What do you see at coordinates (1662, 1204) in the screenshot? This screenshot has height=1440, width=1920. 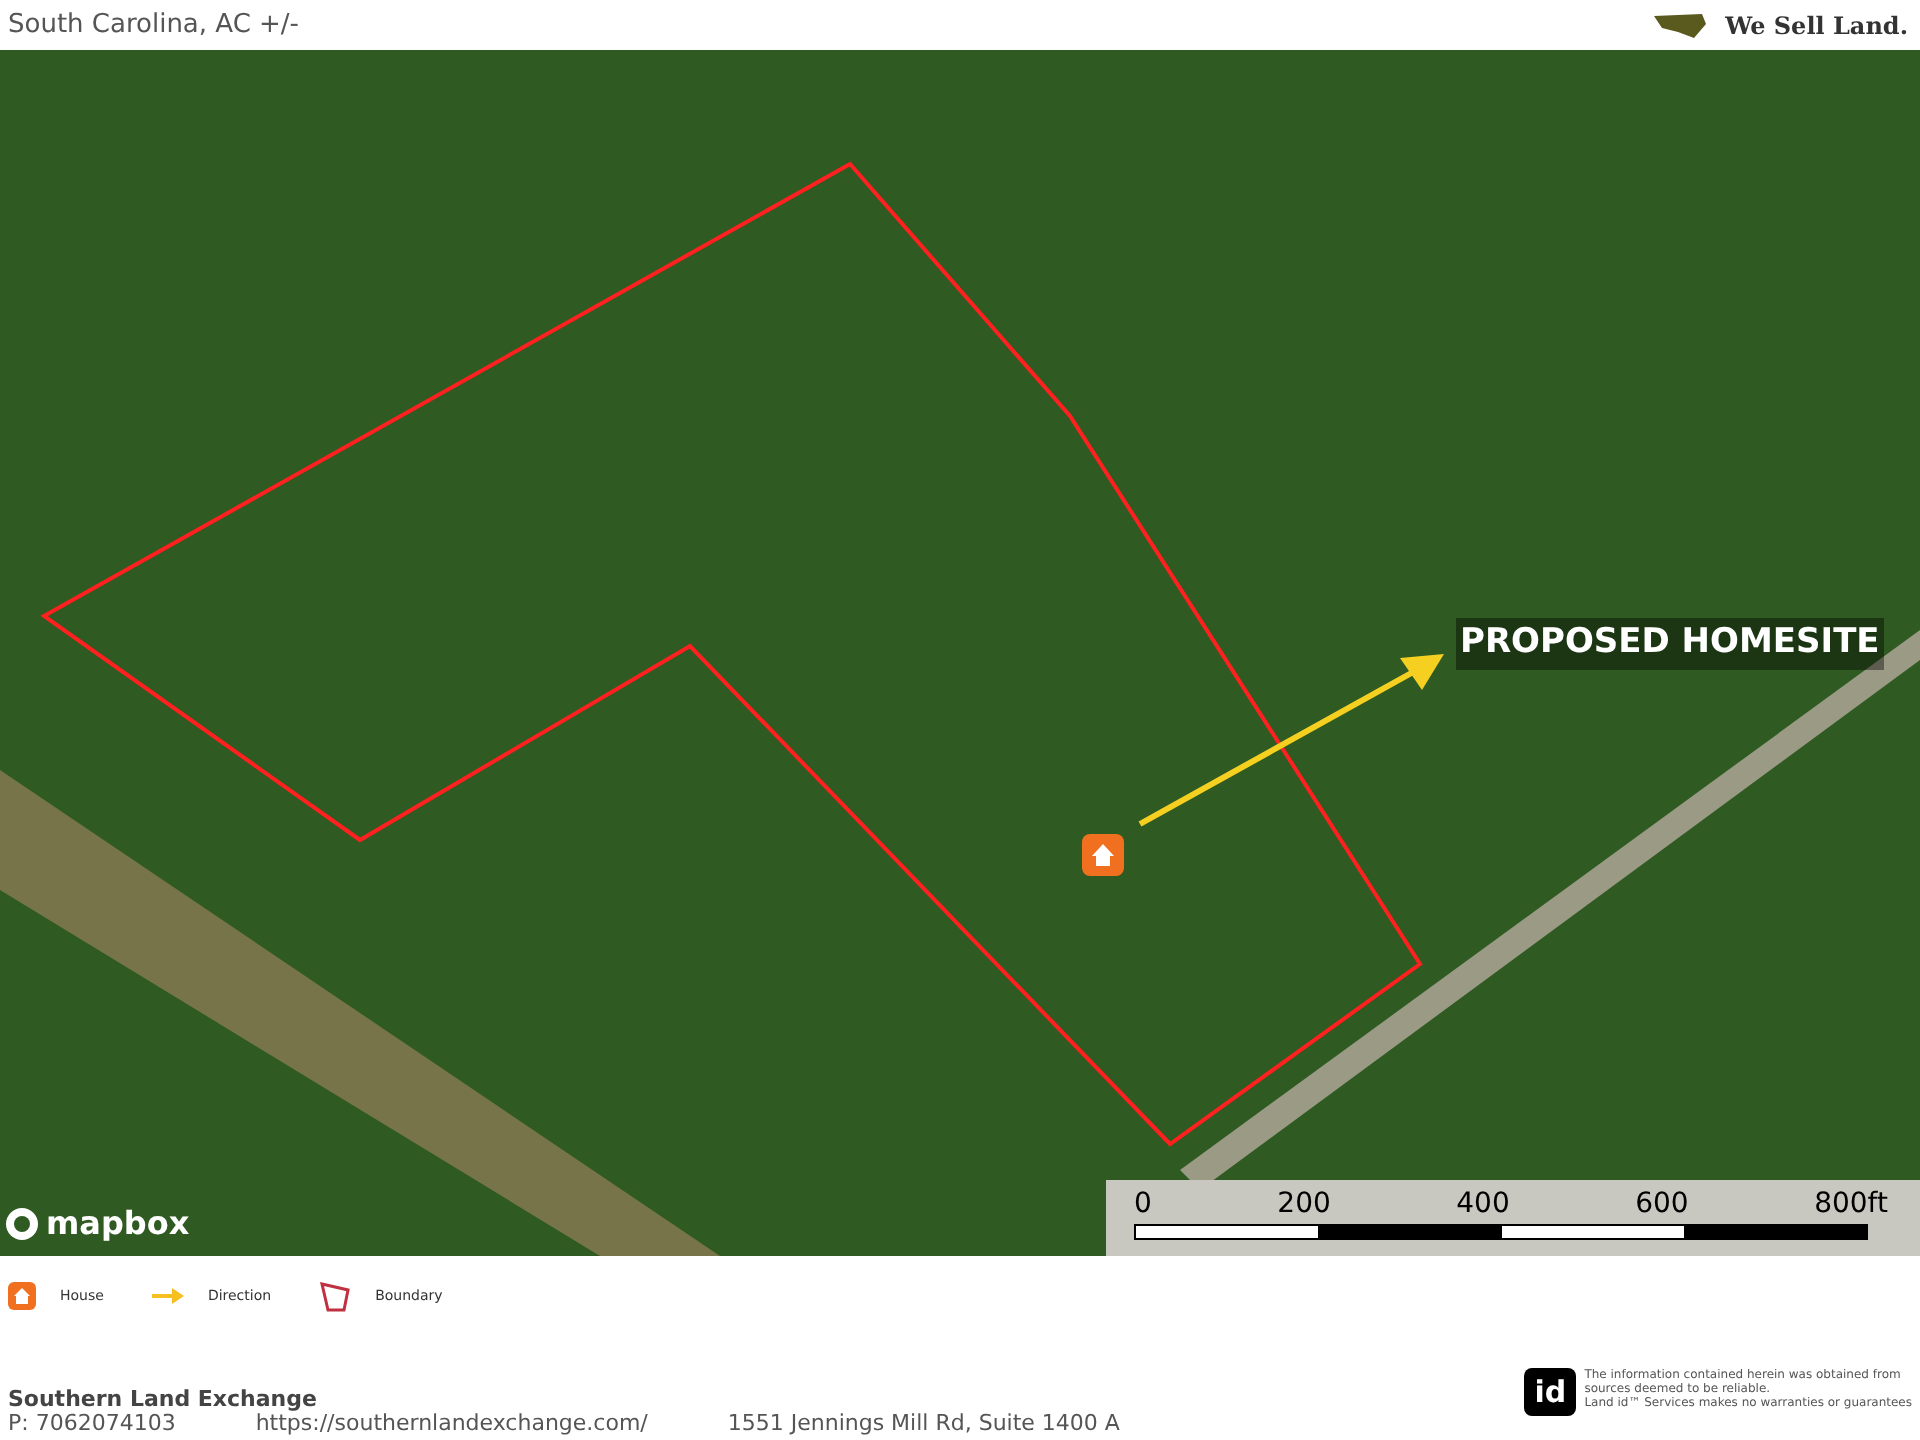 I see `scale-label: 600` at bounding box center [1662, 1204].